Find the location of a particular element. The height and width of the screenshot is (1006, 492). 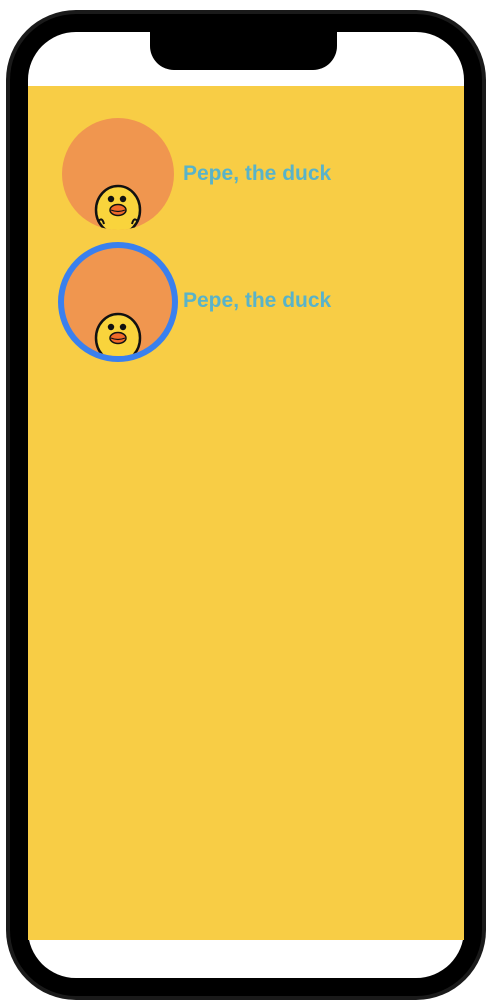

avatar-selected is located at coordinates (118, 302).